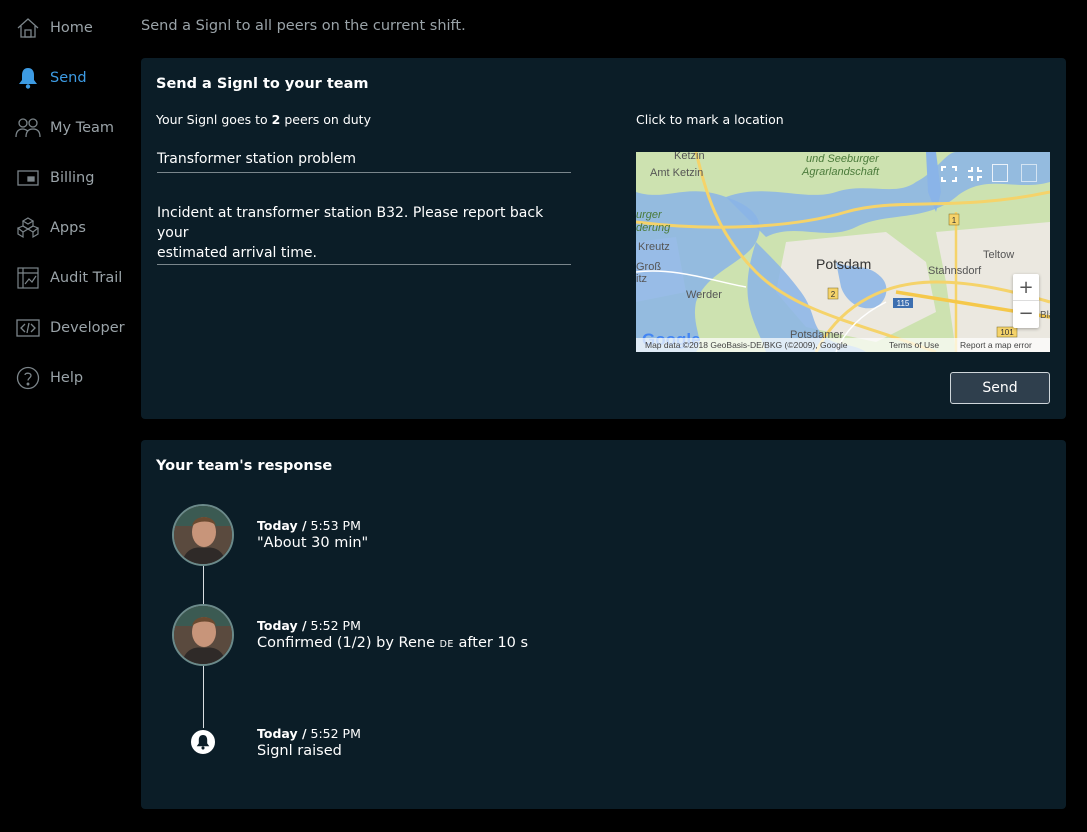 This screenshot has height=832, width=1087. What do you see at coordinates (1007, 332) in the screenshot?
I see `road-shield-101: 101` at bounding box center [1007, 332].